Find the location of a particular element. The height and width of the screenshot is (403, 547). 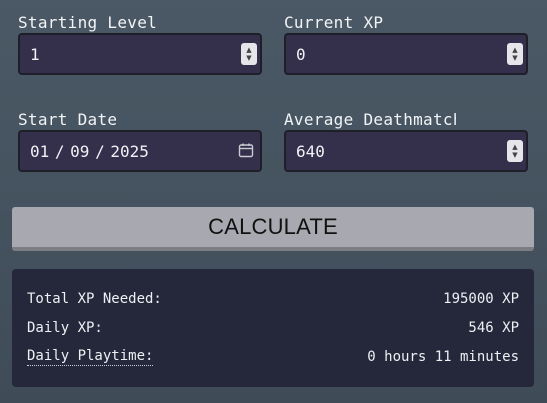

current-xp-label: Current XP is located at coordinates (334, 22).